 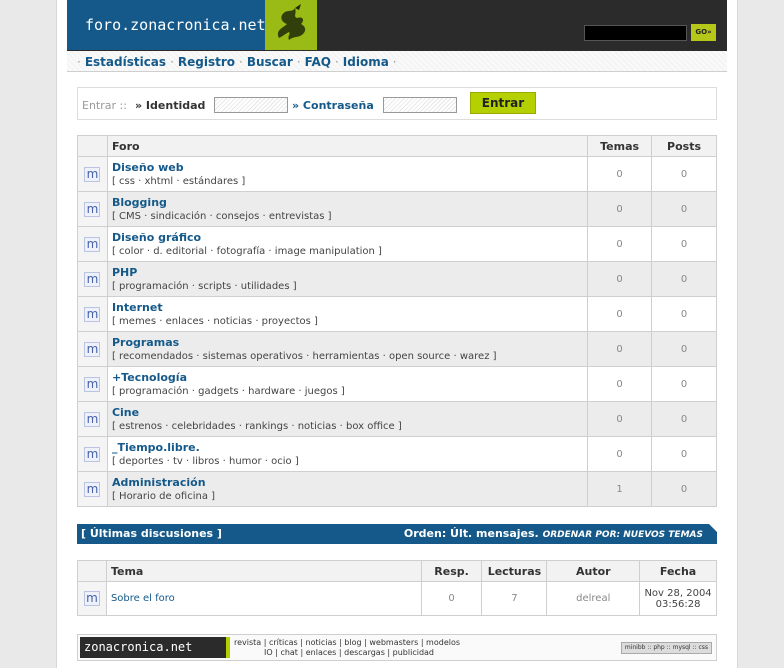 What do you see at coordinates (104, 105) in the screenshot?
I see `login-entrar-label: Entrar ::` at bounding box center [104, 105].